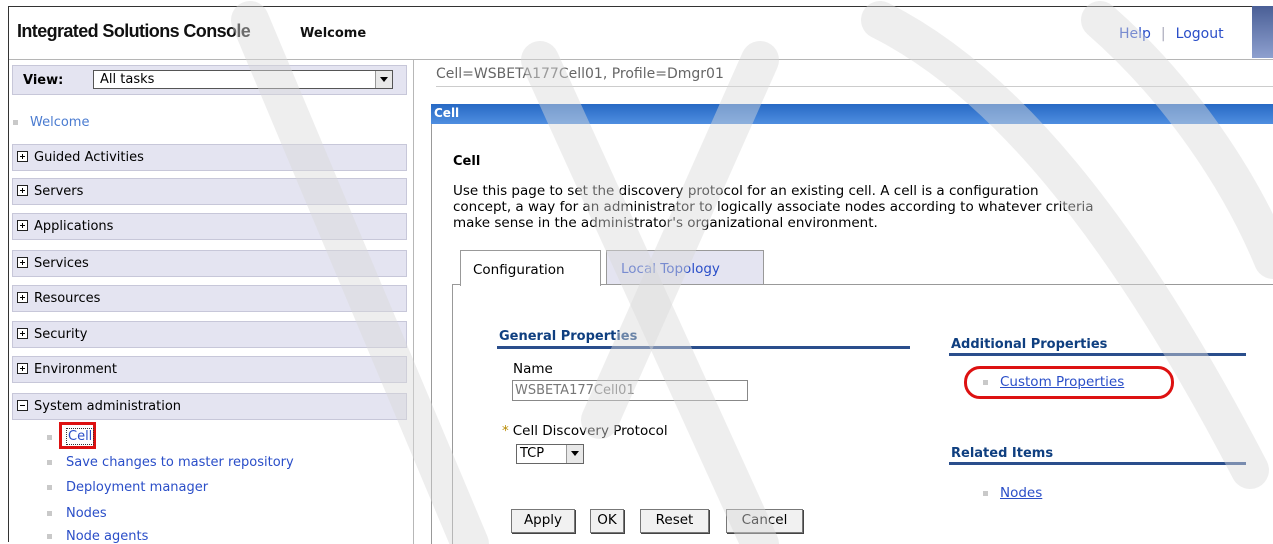 The image size is (1273, 544). Describe the element at coordinates (1262, 32) in the screenshot. I see `header-accent` at that location.